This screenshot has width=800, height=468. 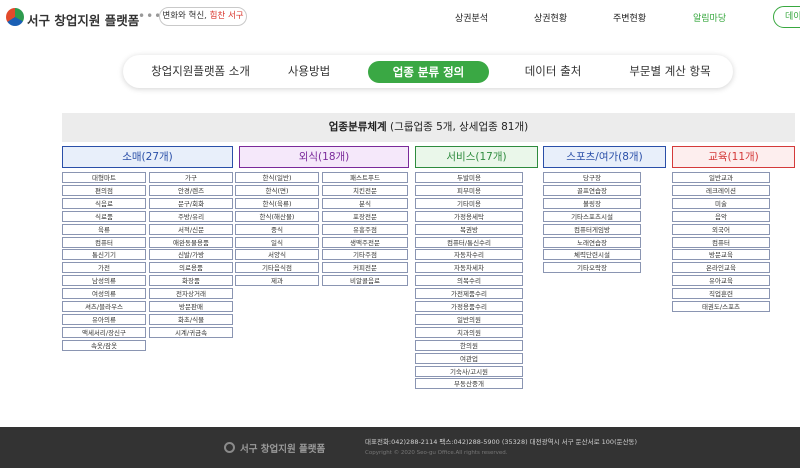 I want to click on category-item: 남성의류, so click(x=104, y=281).